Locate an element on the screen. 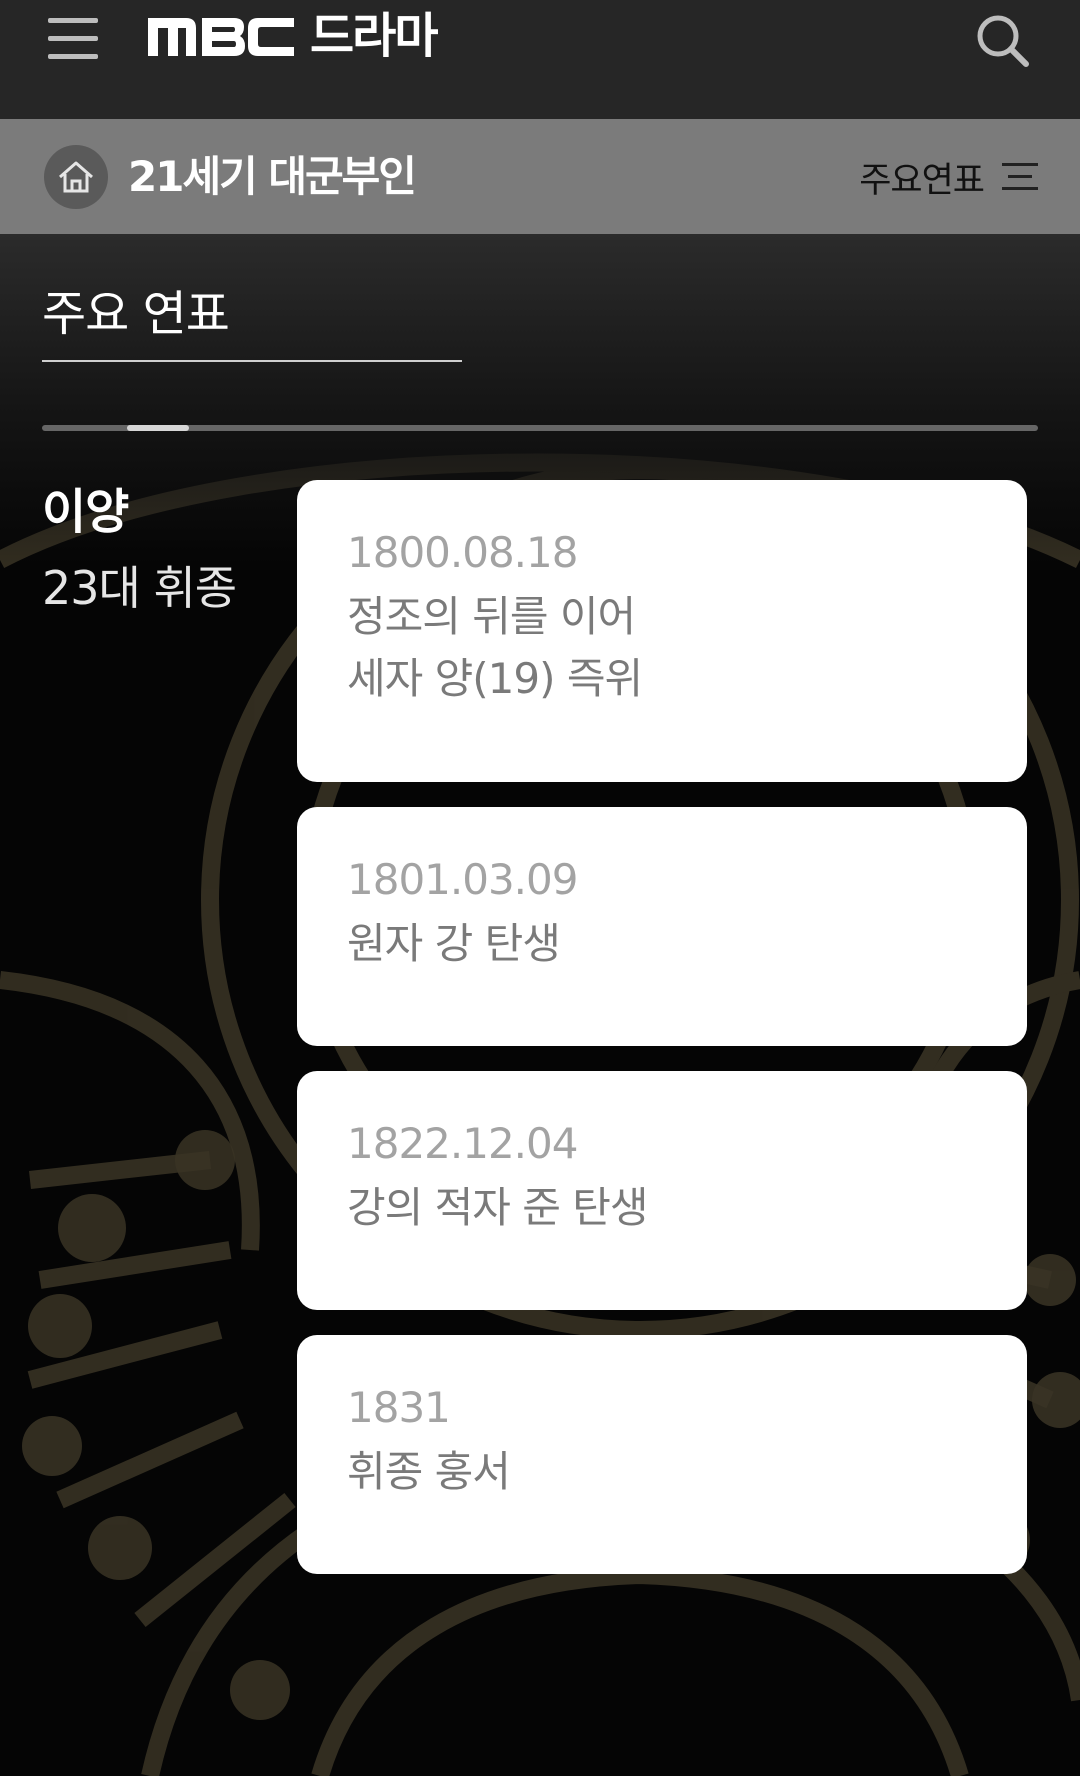 Image resolution: width=1080 pixels, height=1776 pixels. list-menu-icon is located at coordinates (1020, 176).